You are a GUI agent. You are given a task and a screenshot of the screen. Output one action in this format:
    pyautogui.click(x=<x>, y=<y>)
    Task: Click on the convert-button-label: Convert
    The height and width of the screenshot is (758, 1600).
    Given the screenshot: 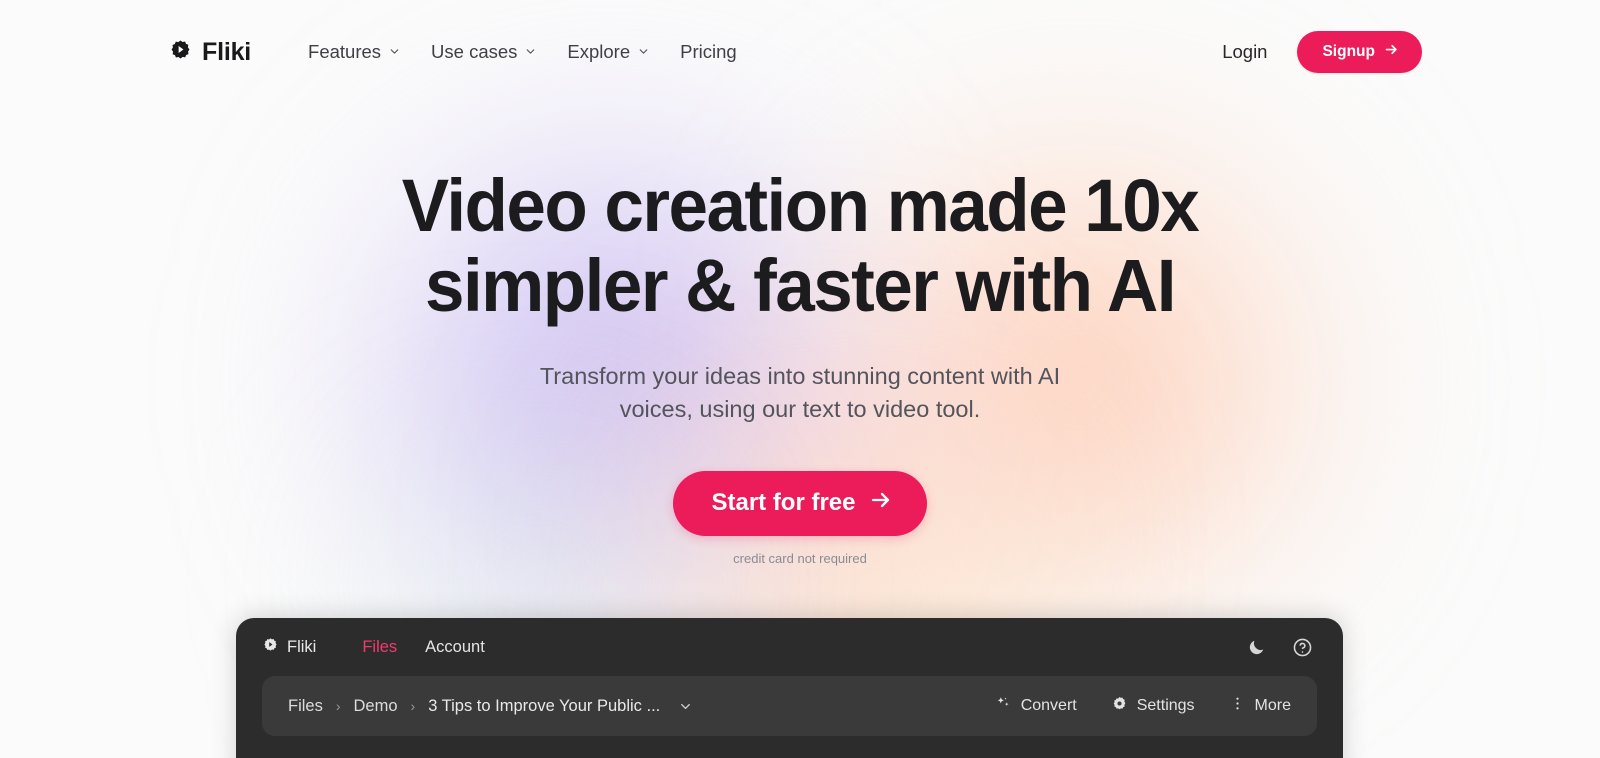 What is the action you would take?
    pyautogui.click(x=1048, y=705)
    